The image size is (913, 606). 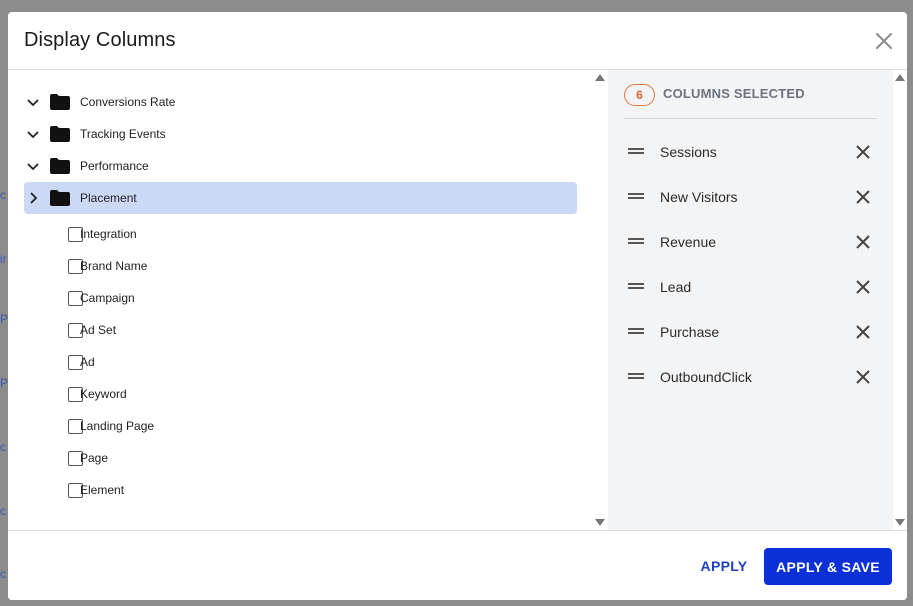 What do you see at coordinates (300, 394) in the screenshot?
I see `tree-column-row: Keyword` at bounding box center [300, 394].